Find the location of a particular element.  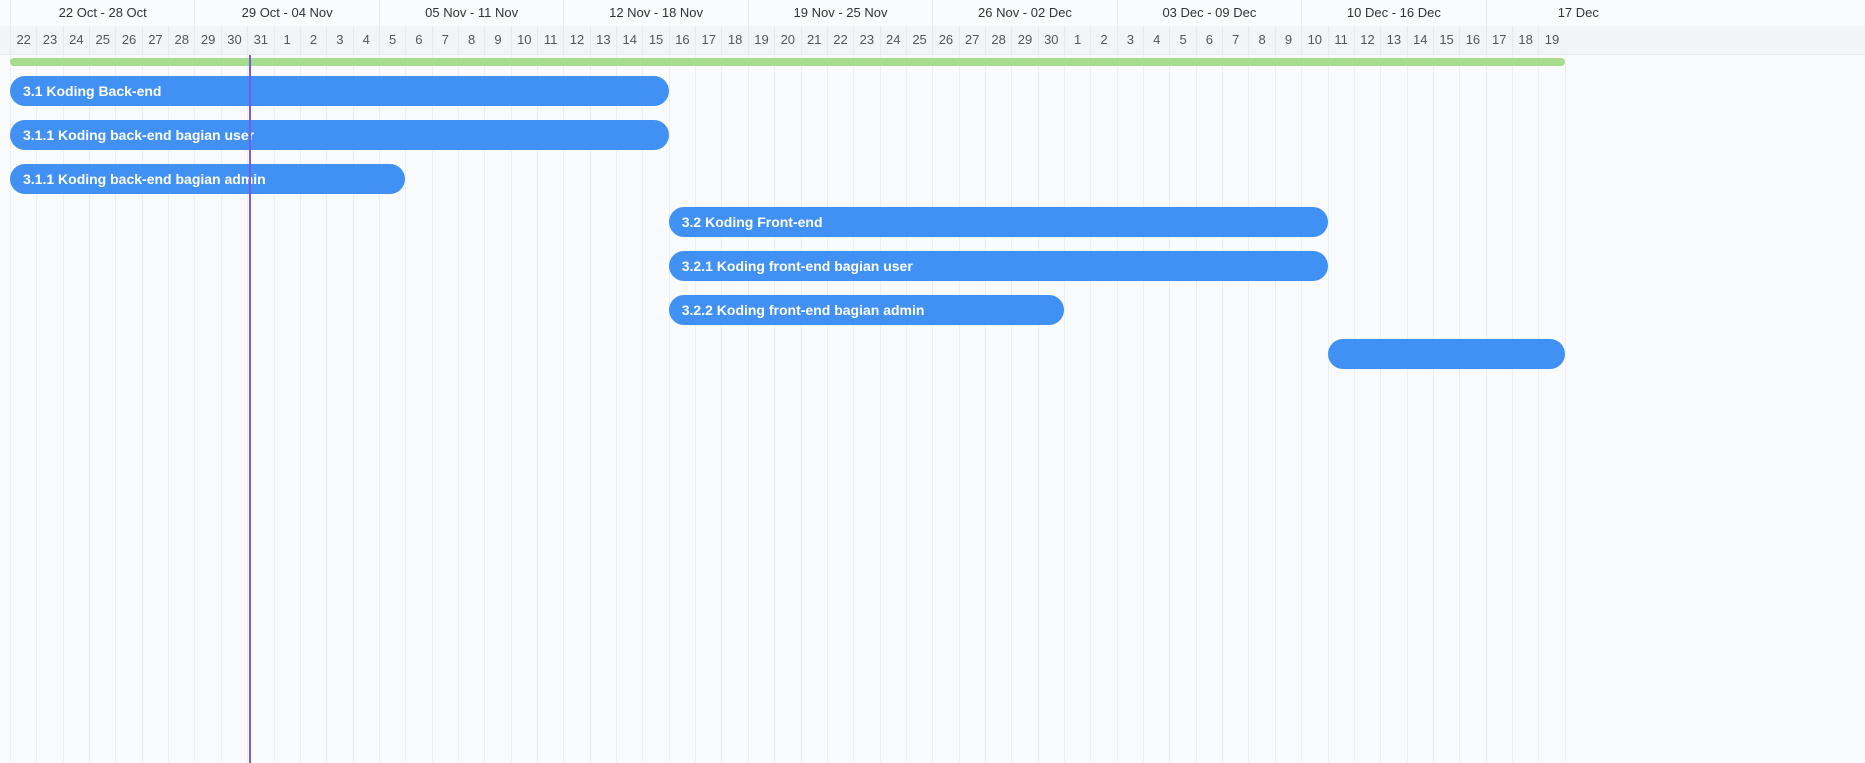

day-label: 23 is located at coordinates (49, 40).